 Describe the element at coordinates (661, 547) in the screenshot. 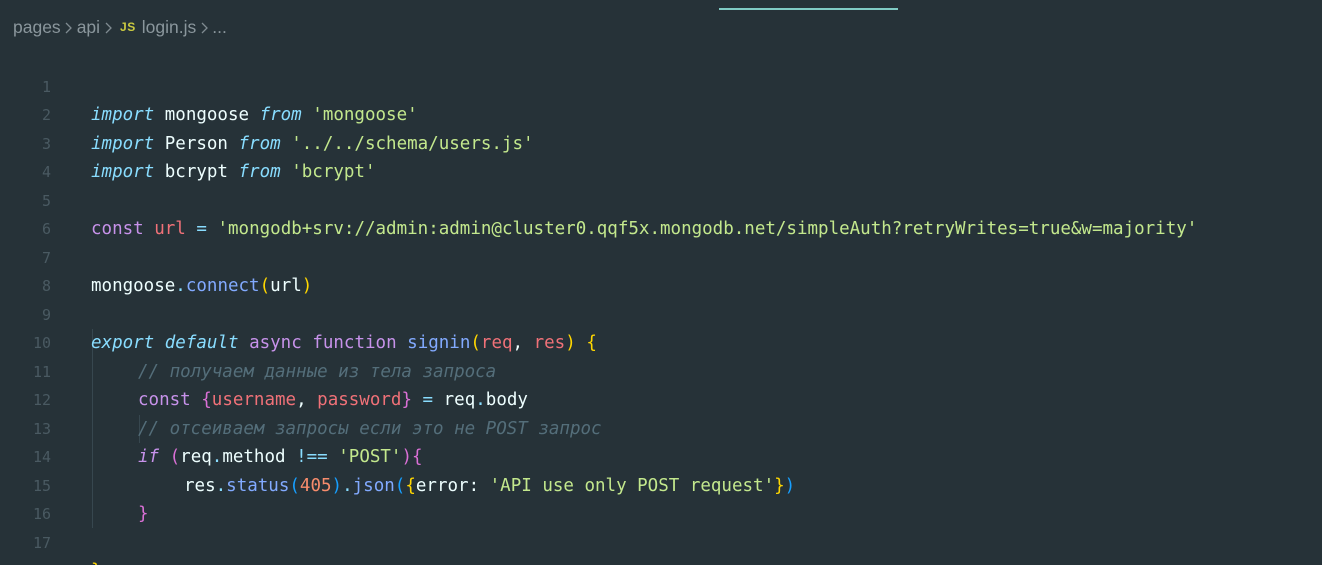

I see `code-line: 18` at that location.